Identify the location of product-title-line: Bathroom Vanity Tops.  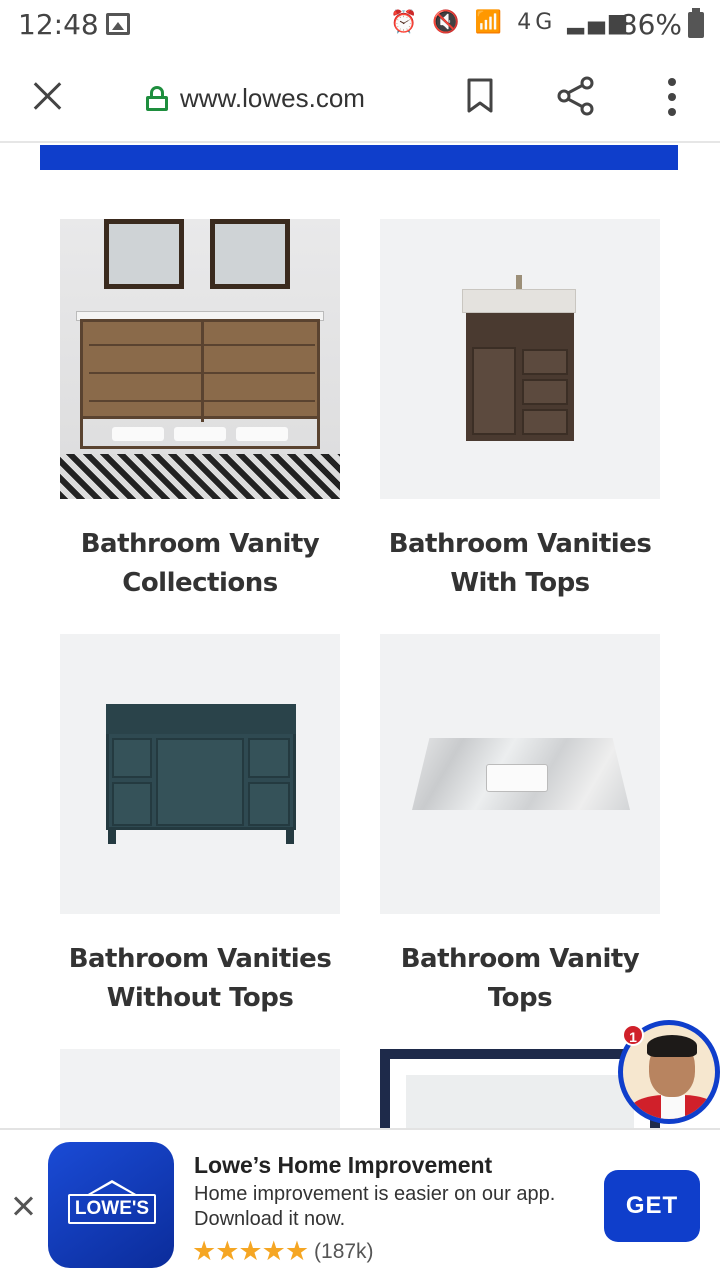
(520, 979).